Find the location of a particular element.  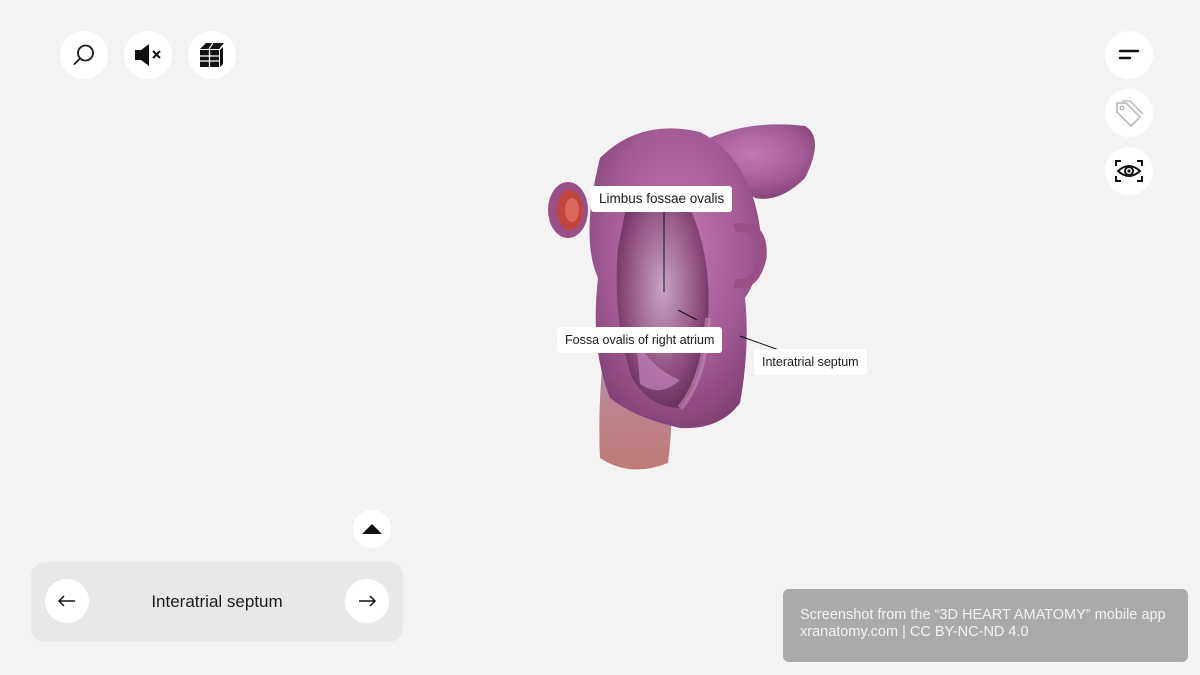

current-structure-title: Interatrial septum is located at coordinates (217, 601).